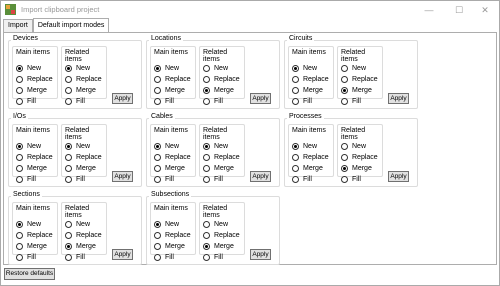  Describe the element at coordinates (459, 10) in the screenshot. I see `maximize-button: ☐` at that location.